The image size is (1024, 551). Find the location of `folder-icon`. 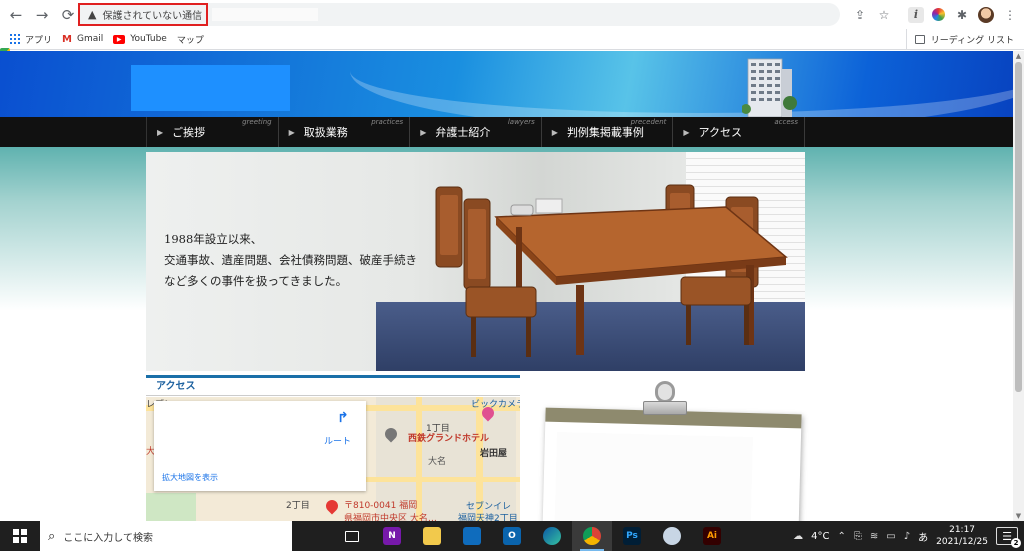

folder-icon is located at coordinates (432, 536).